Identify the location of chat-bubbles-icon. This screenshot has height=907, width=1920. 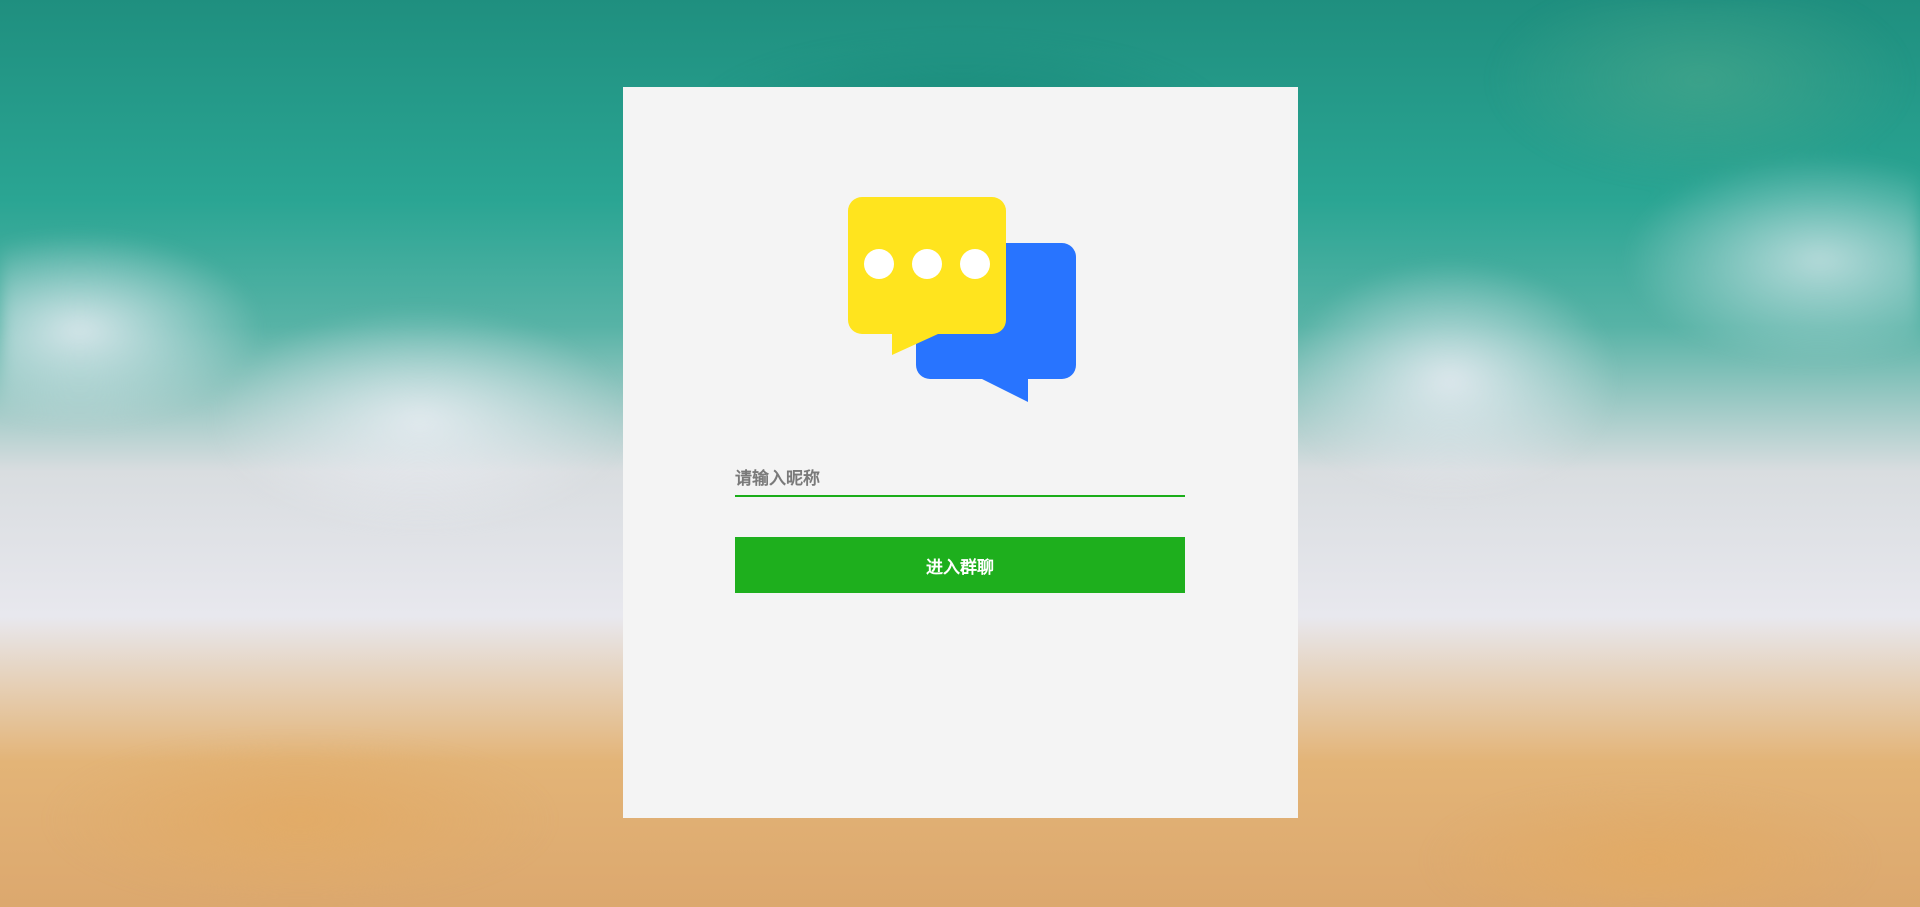
(963, 304).